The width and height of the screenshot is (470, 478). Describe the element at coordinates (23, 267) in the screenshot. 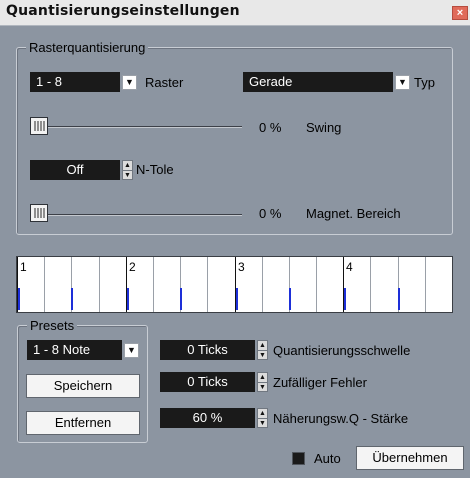

I see `bar-number: 1` at that location.